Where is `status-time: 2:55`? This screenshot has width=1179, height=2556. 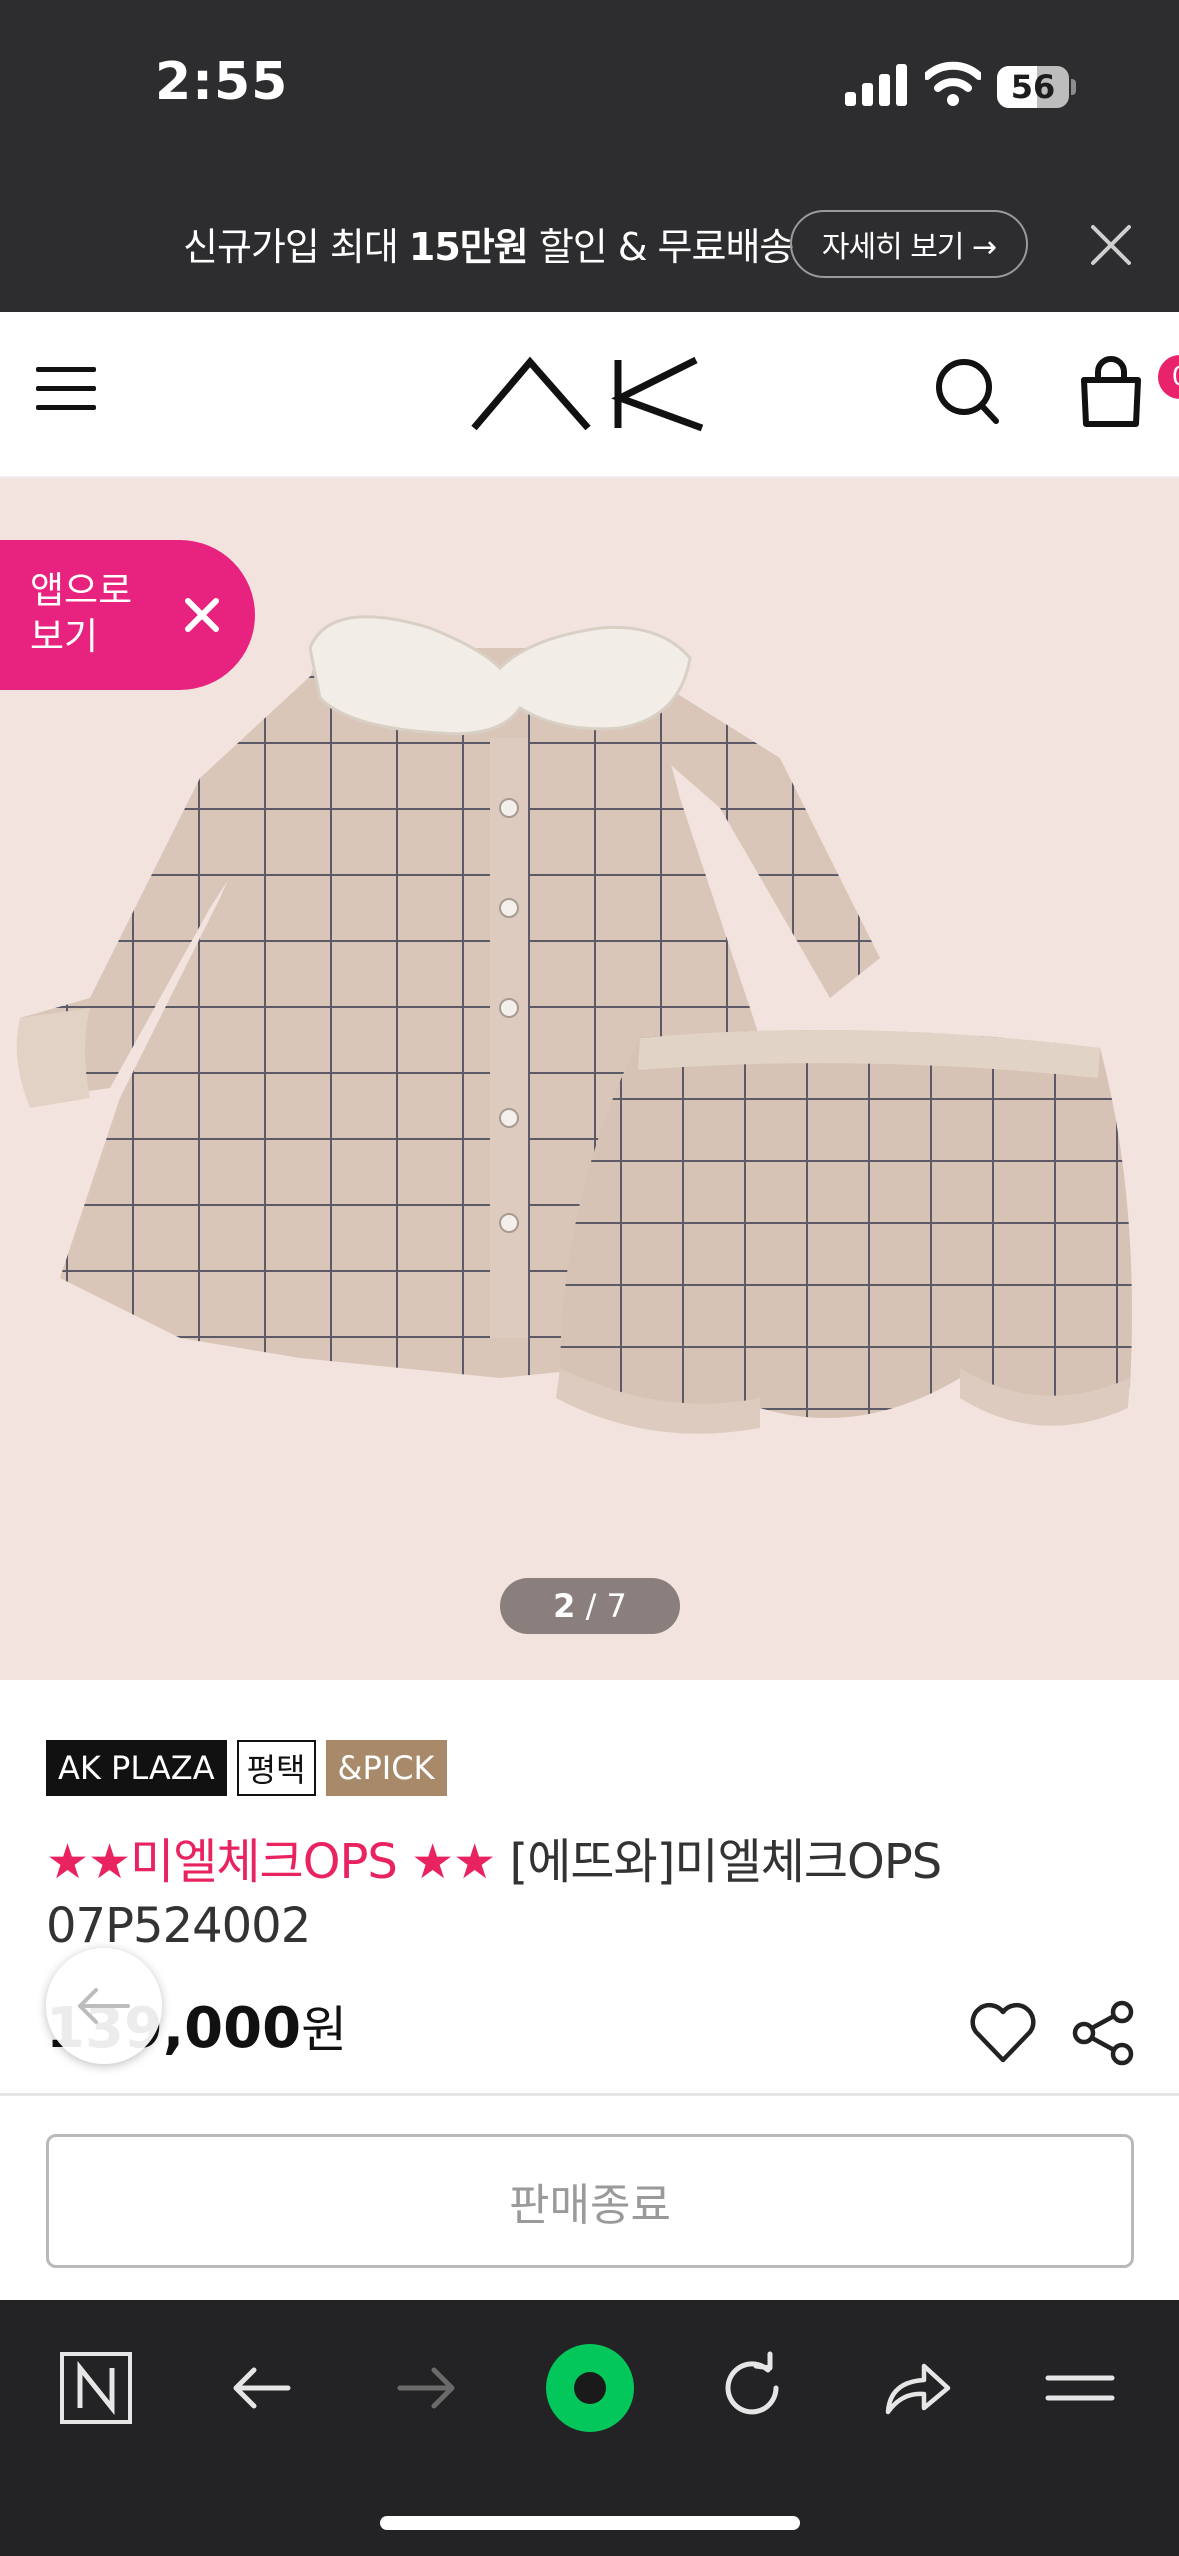 status-time: 2:55 is located at coordinates (222, 82).